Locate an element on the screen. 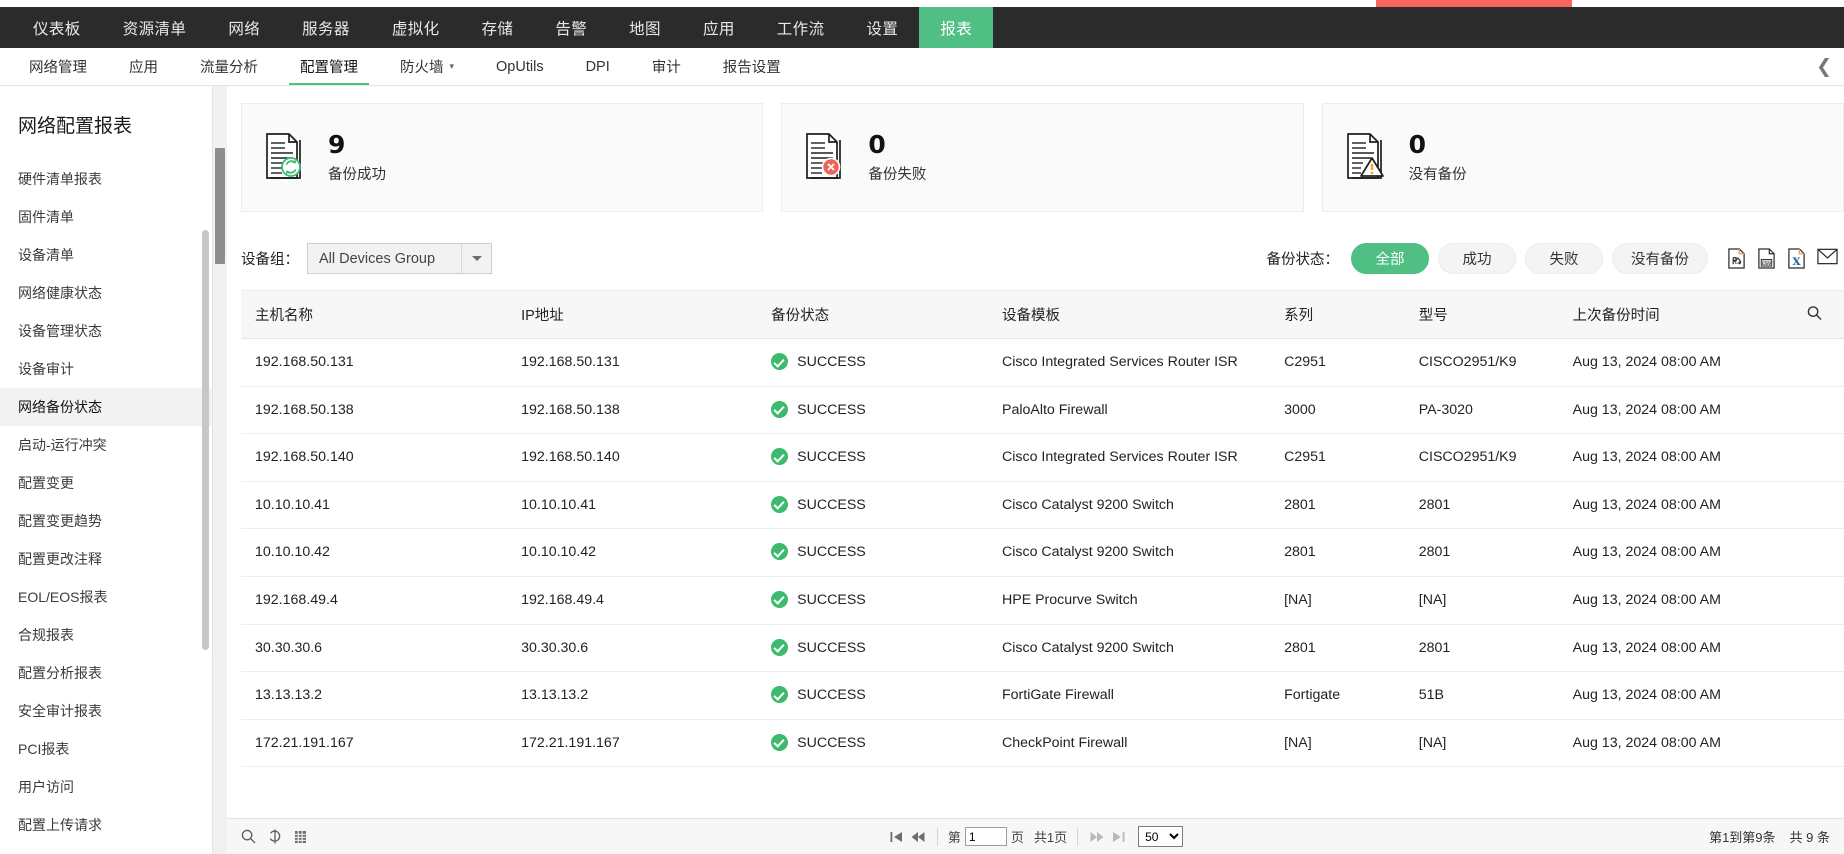 This screenshot has height=854, width=1844. cell-text: 10.10.10.42 is located at coordinates (559, 552).